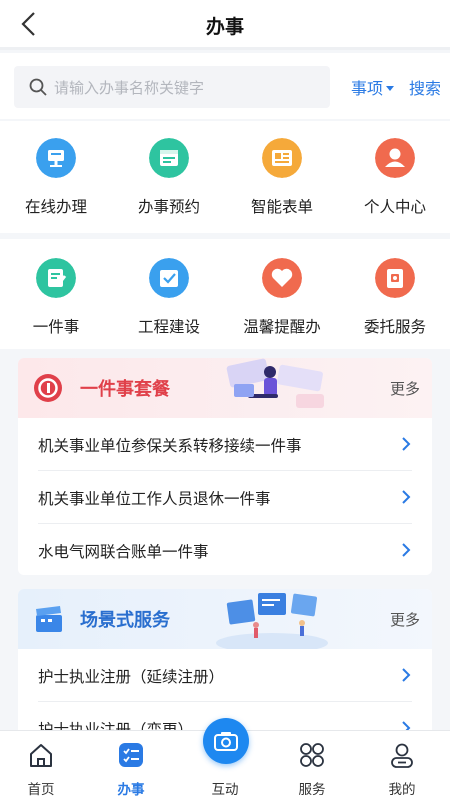  Describe the element at coordinates (272, 621) in the screenshot. I see `scene-illustration` at that location.